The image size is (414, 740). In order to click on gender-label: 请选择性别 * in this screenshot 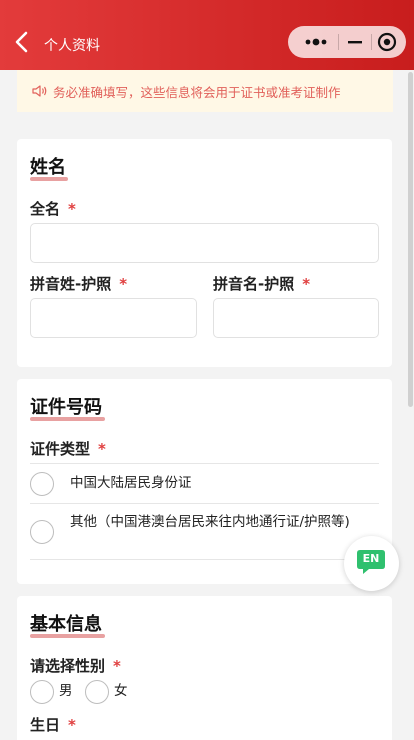, I will do `click(75, 665)`.